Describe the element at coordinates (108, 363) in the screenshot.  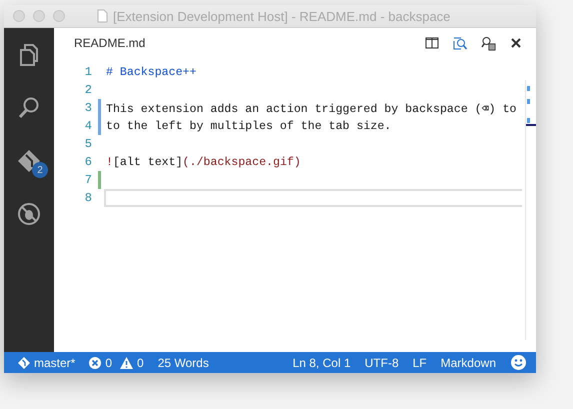
I see `error-count: 0` at that location.